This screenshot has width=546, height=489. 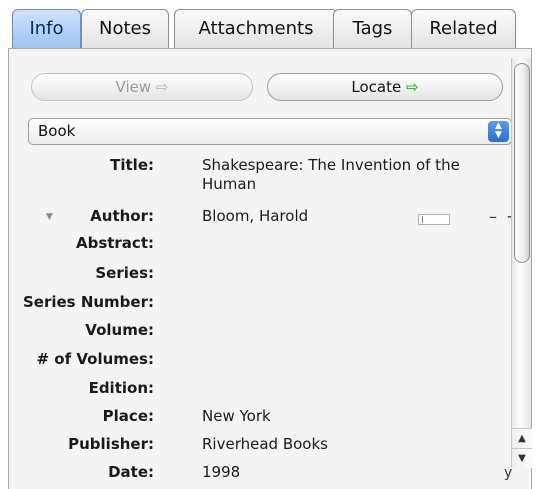 I want to click on scroll-up-icon: ▲, so click(x=522, y=438).